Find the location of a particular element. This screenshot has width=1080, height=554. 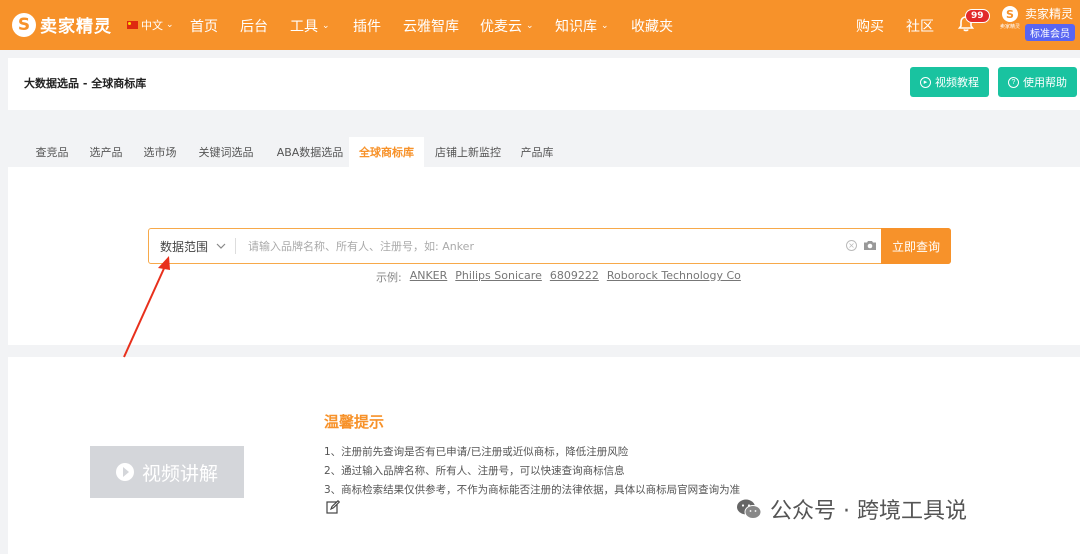

notification-badge: 99 is located at coordinates (977, 16).